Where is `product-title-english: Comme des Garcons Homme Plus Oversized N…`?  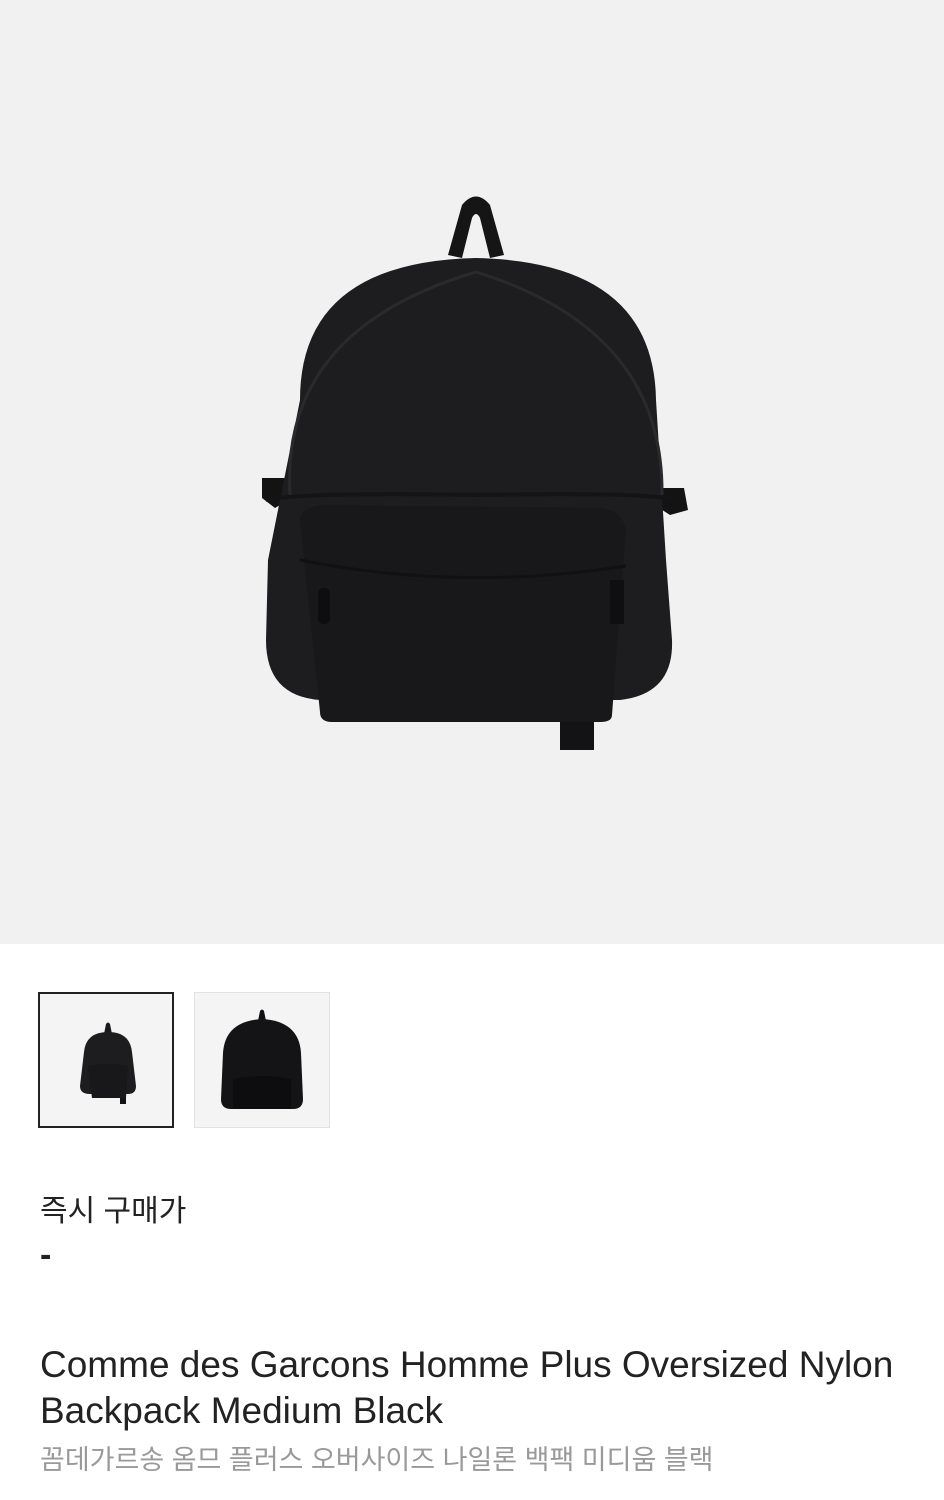
product-title-english: Comme des Garcons Homme Plus Oversized N… is located at coordinates (467, 1387).